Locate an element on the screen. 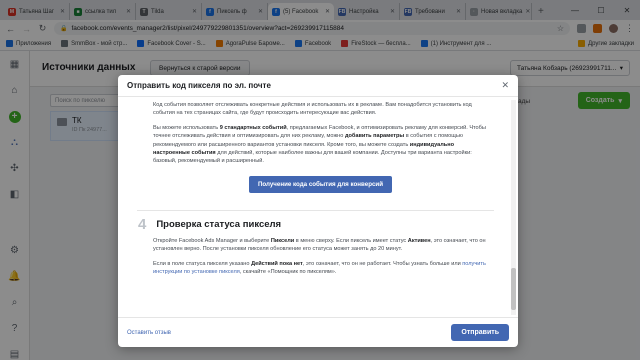 Image resolution: width=640 pixels, height=360 pixels. cta-container: Получение кода события для конверсий is located at coordinates (320, 184).